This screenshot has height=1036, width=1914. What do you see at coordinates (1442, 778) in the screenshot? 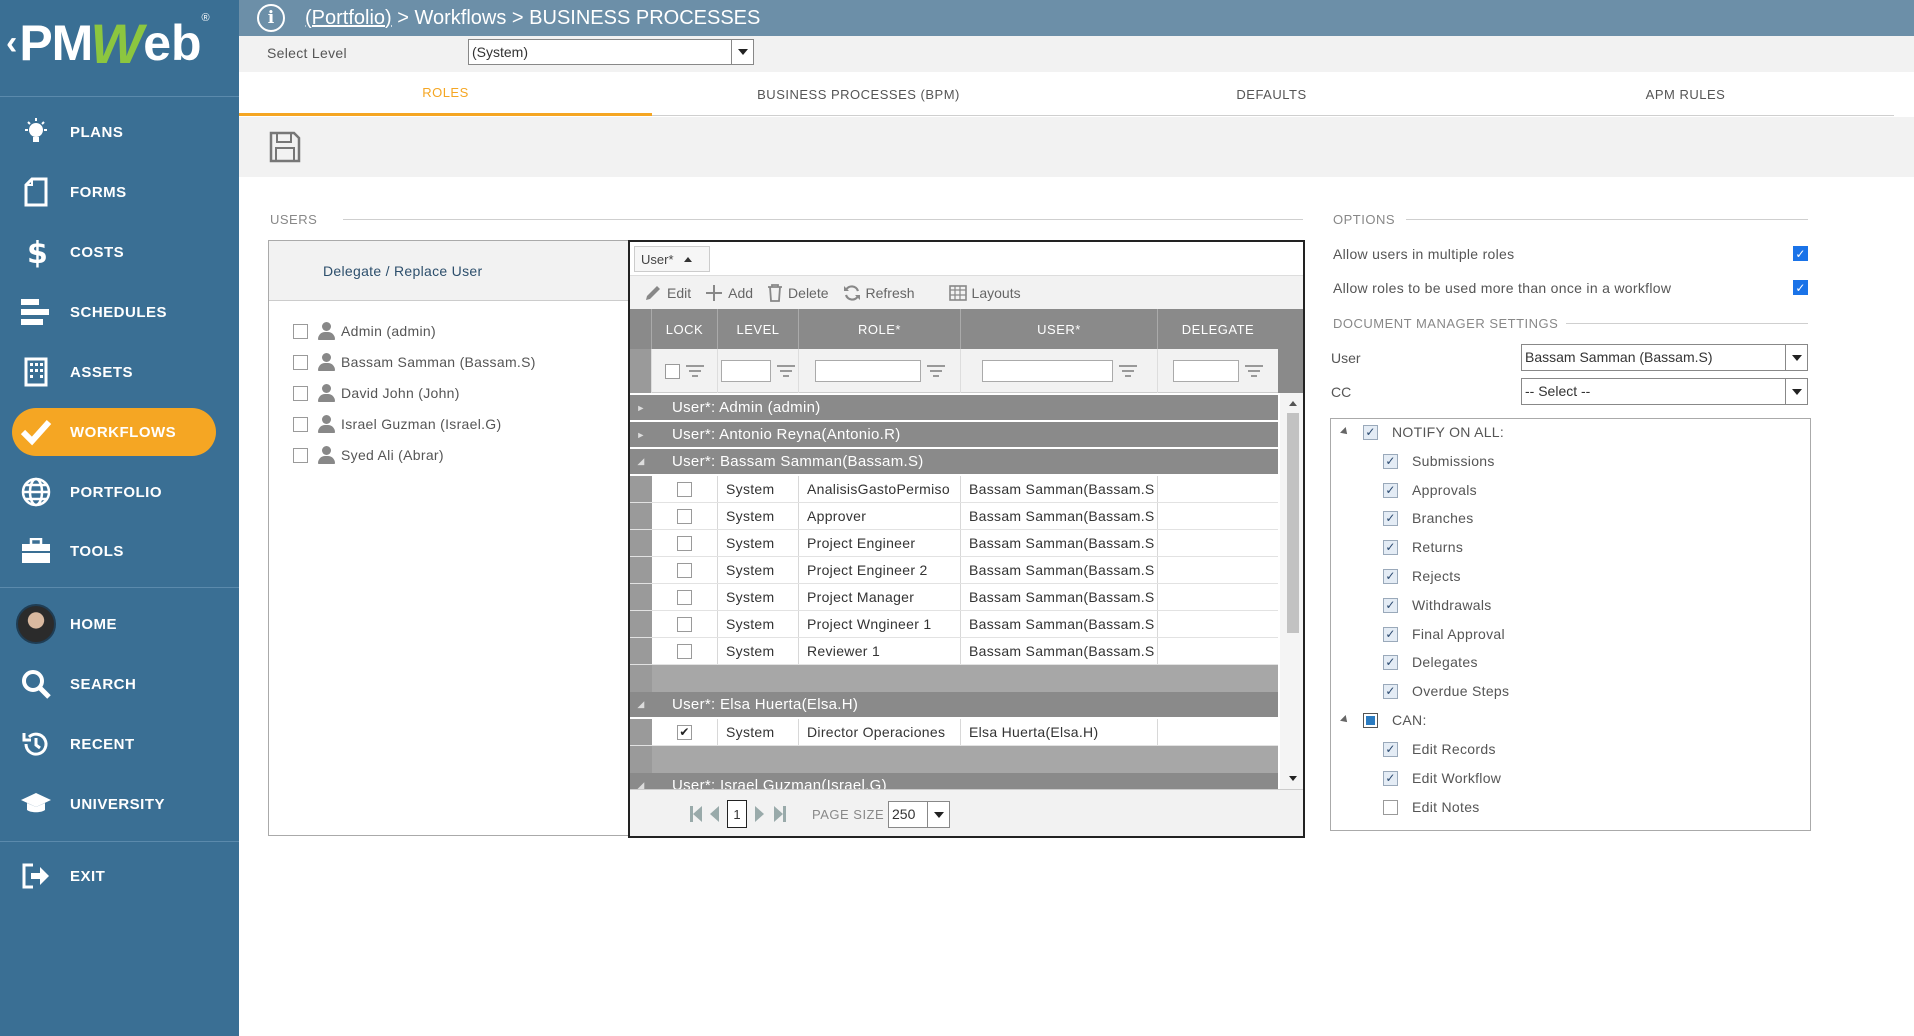
I see `tree-node-edit-workflow: ✓ Edit Workflow` at bounding box center [1442, 778].